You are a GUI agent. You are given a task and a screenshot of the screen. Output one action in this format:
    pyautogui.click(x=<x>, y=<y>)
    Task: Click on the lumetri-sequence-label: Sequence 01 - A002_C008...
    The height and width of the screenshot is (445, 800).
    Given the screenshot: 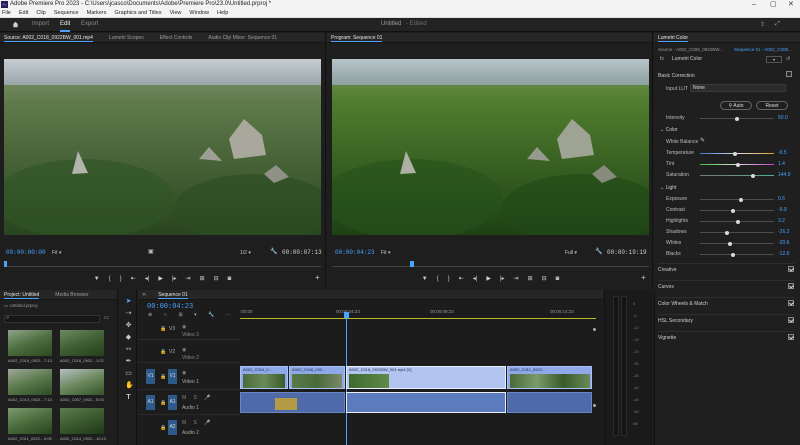 What is the action you would take?
    pyautogui.click(x=765, y=49)
    